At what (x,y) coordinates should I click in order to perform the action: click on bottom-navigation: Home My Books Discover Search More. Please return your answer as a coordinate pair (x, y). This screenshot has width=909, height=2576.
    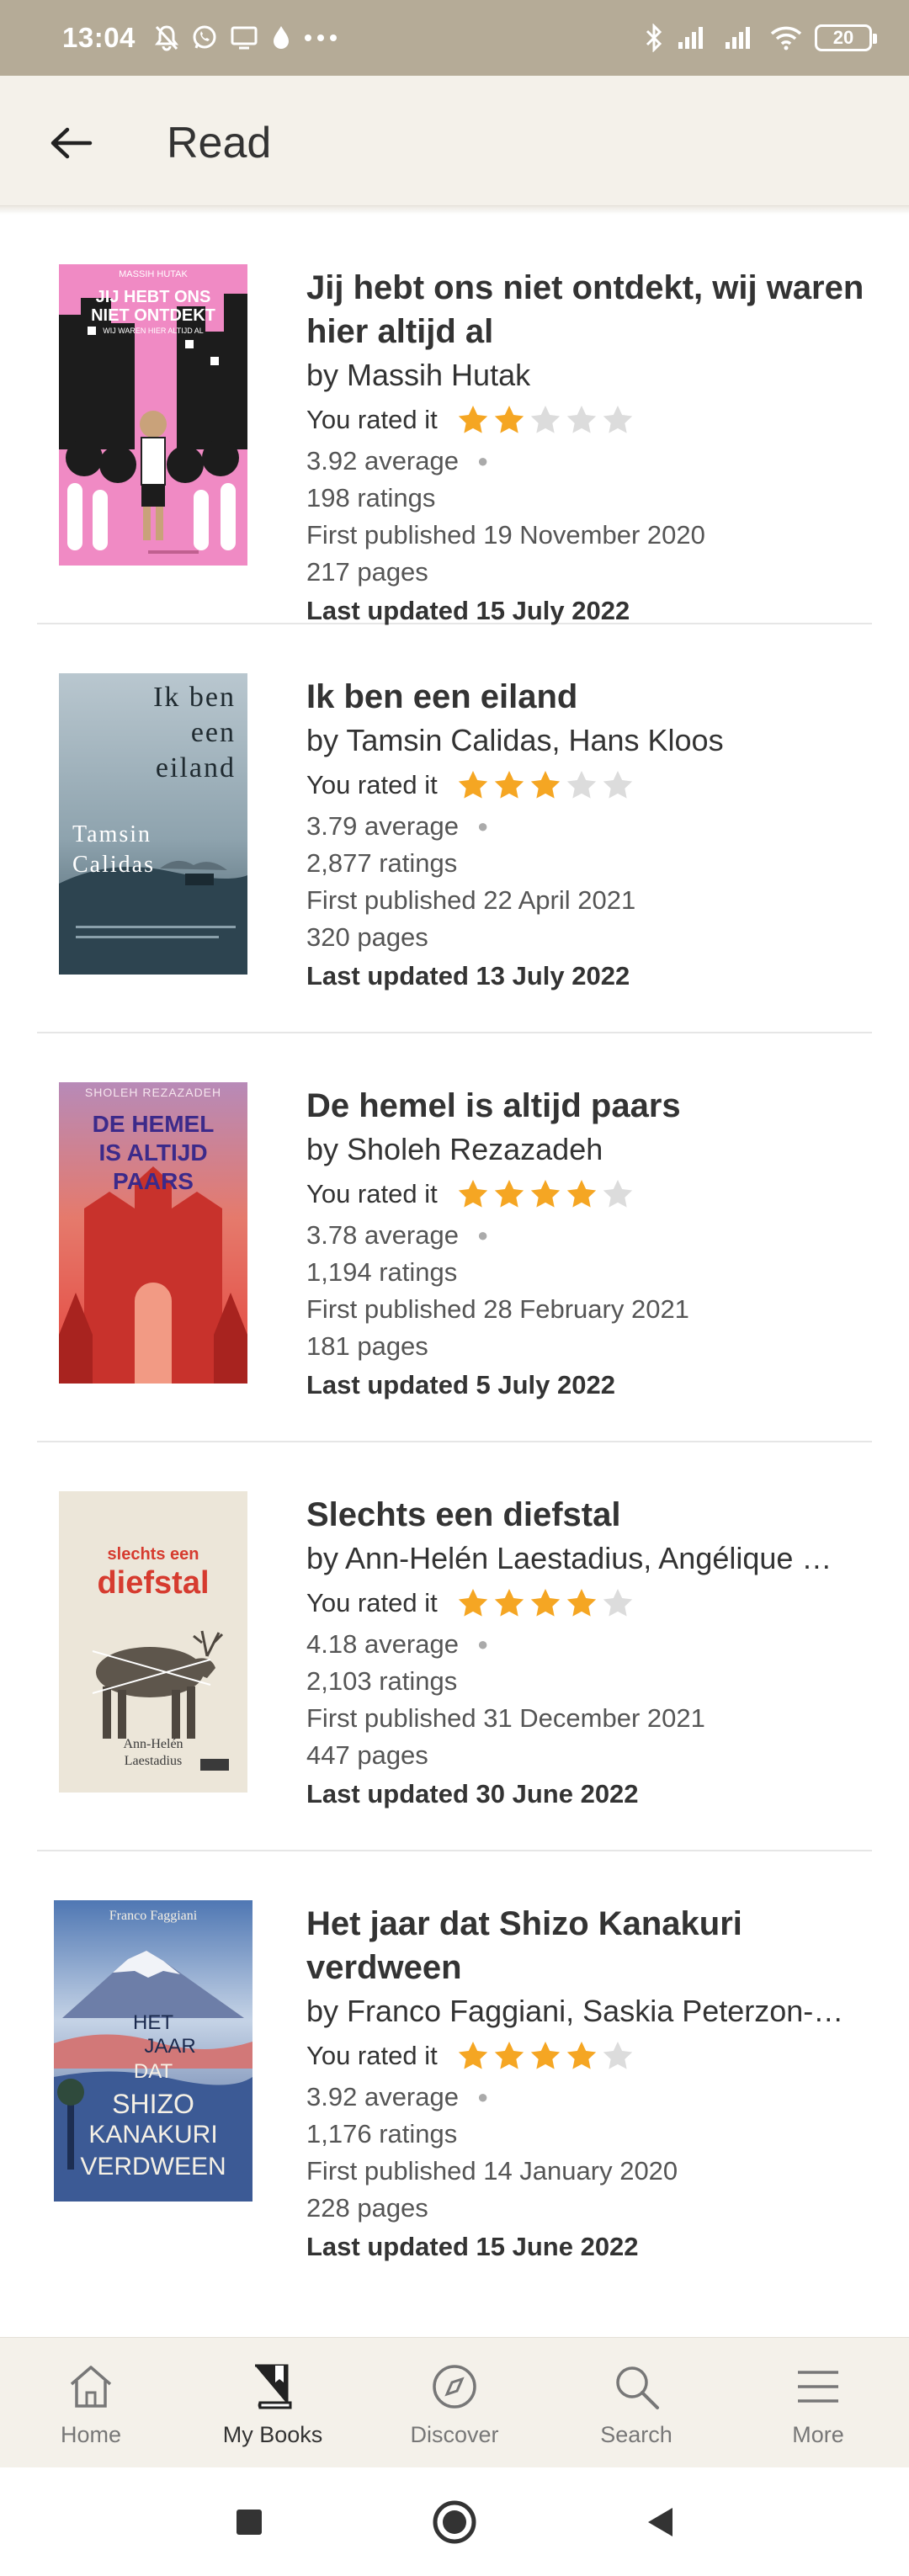
    Looking at the image, I should click on (454, 2402).